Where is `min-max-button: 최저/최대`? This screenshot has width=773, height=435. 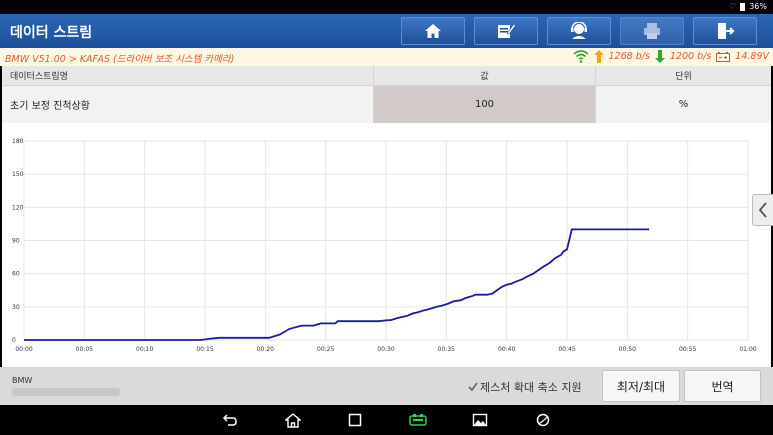
min-max-button: 최저/최대 is located at coordinates (641, 386).